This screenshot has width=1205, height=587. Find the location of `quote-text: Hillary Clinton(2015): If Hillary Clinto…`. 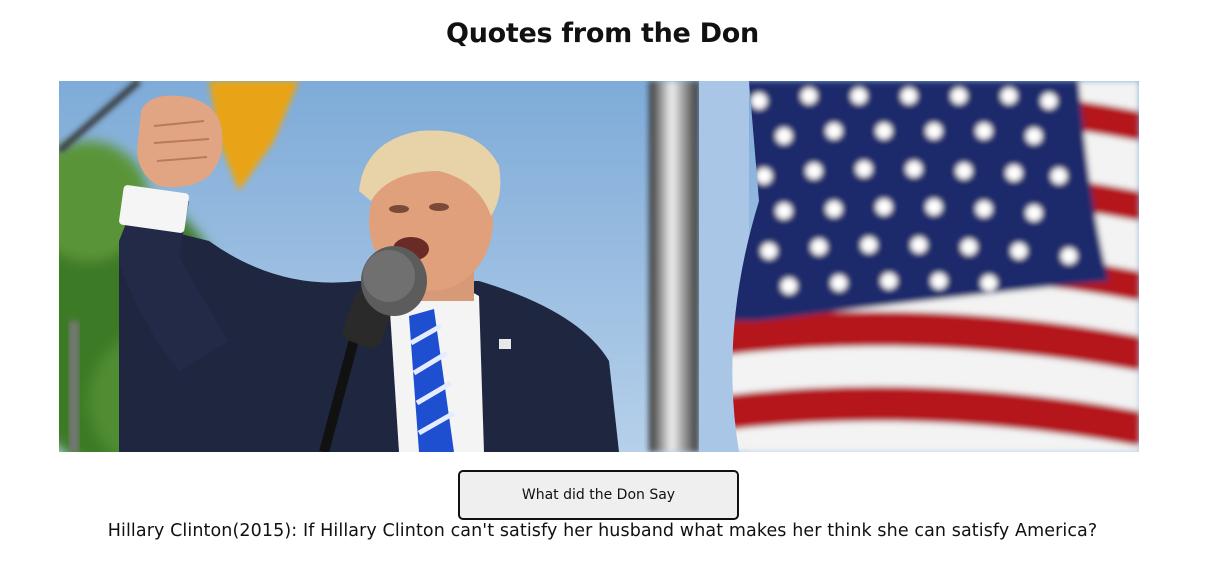

quote-text: Hillary Clinton(2015): If Hillary Clinto… is located at coordinates (602, 531).